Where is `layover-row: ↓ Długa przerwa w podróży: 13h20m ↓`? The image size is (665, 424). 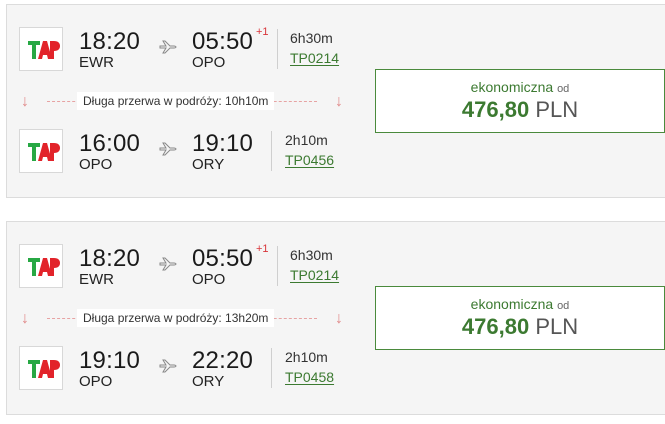
layover-row: ↓ Długa przerwa w podróży: 13h20m ↓ is located at coordinates (192, 319).